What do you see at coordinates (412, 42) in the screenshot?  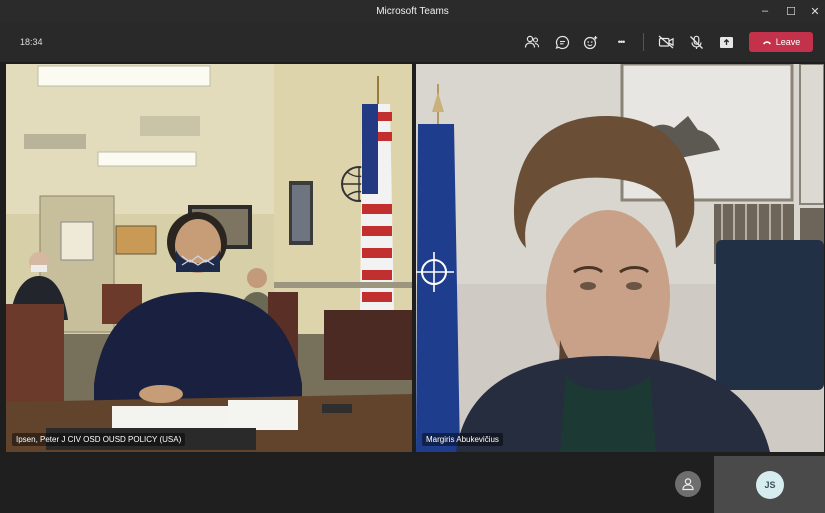 I see `meeting-toolbar: 18:34 ••• Leave` at bounding box center [412, 42].